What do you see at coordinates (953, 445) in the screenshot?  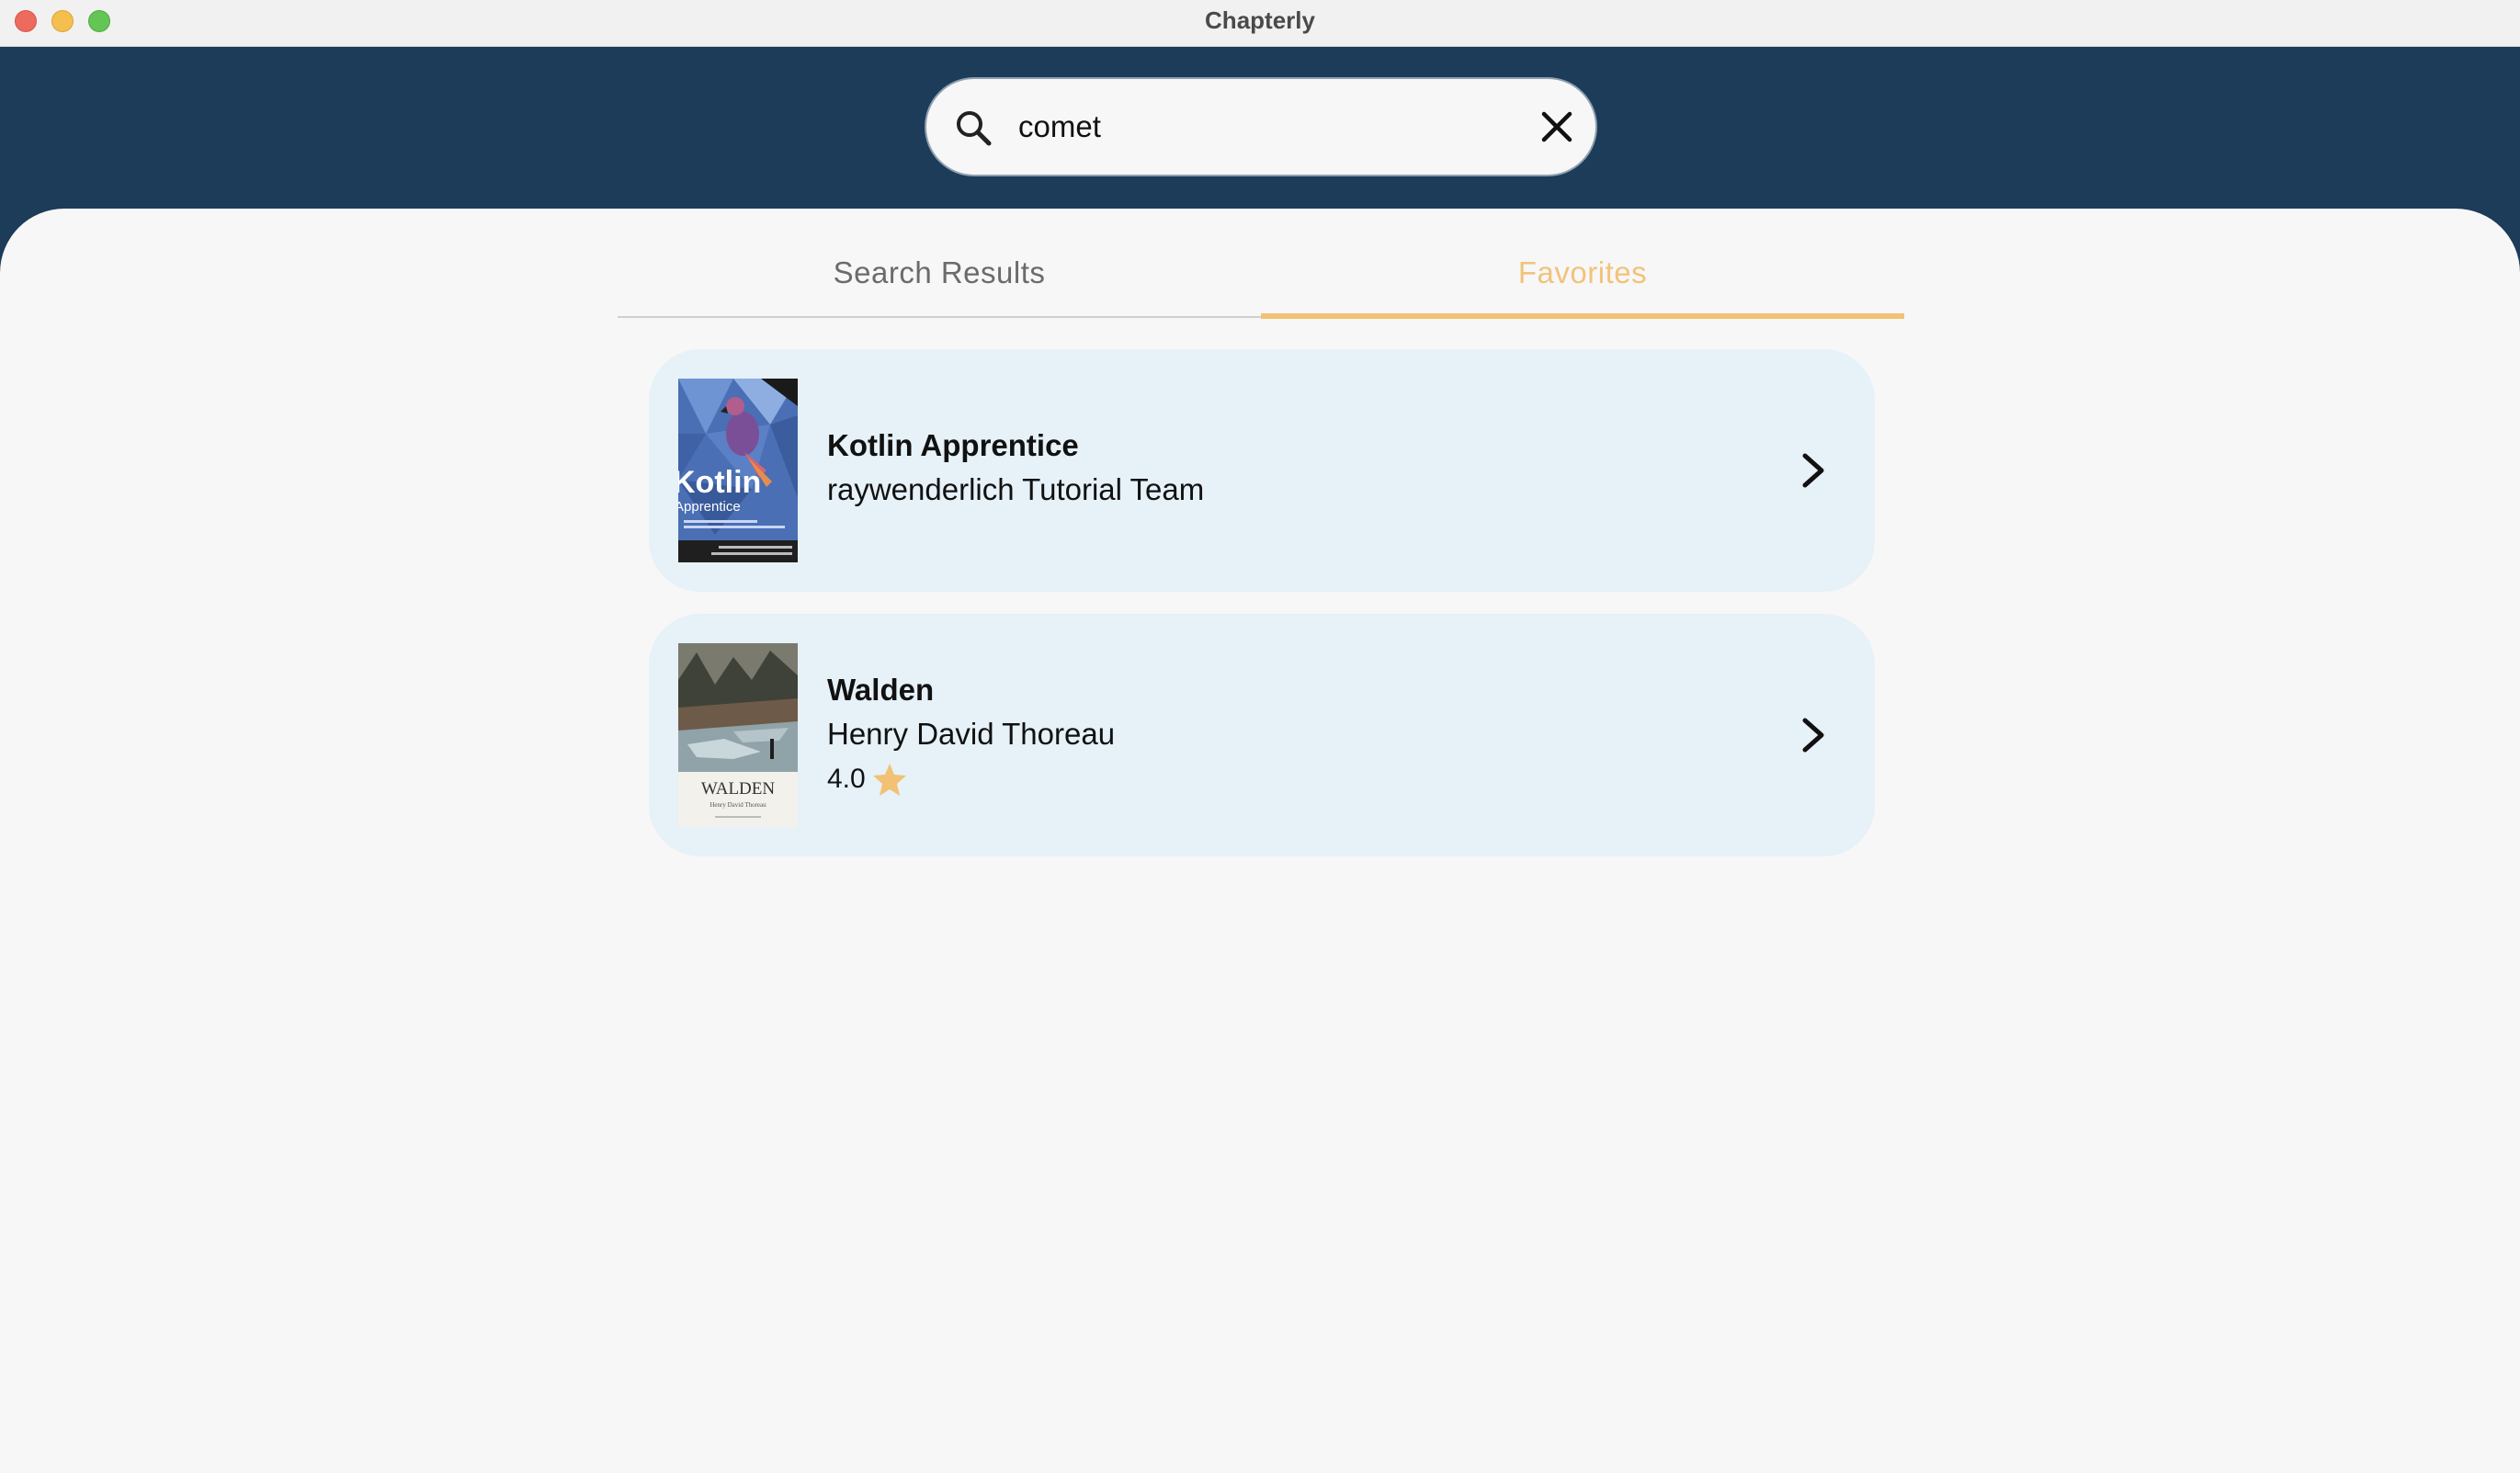 I see `book-title: Kotlin Apprentice` at bounding box center [953, 445].